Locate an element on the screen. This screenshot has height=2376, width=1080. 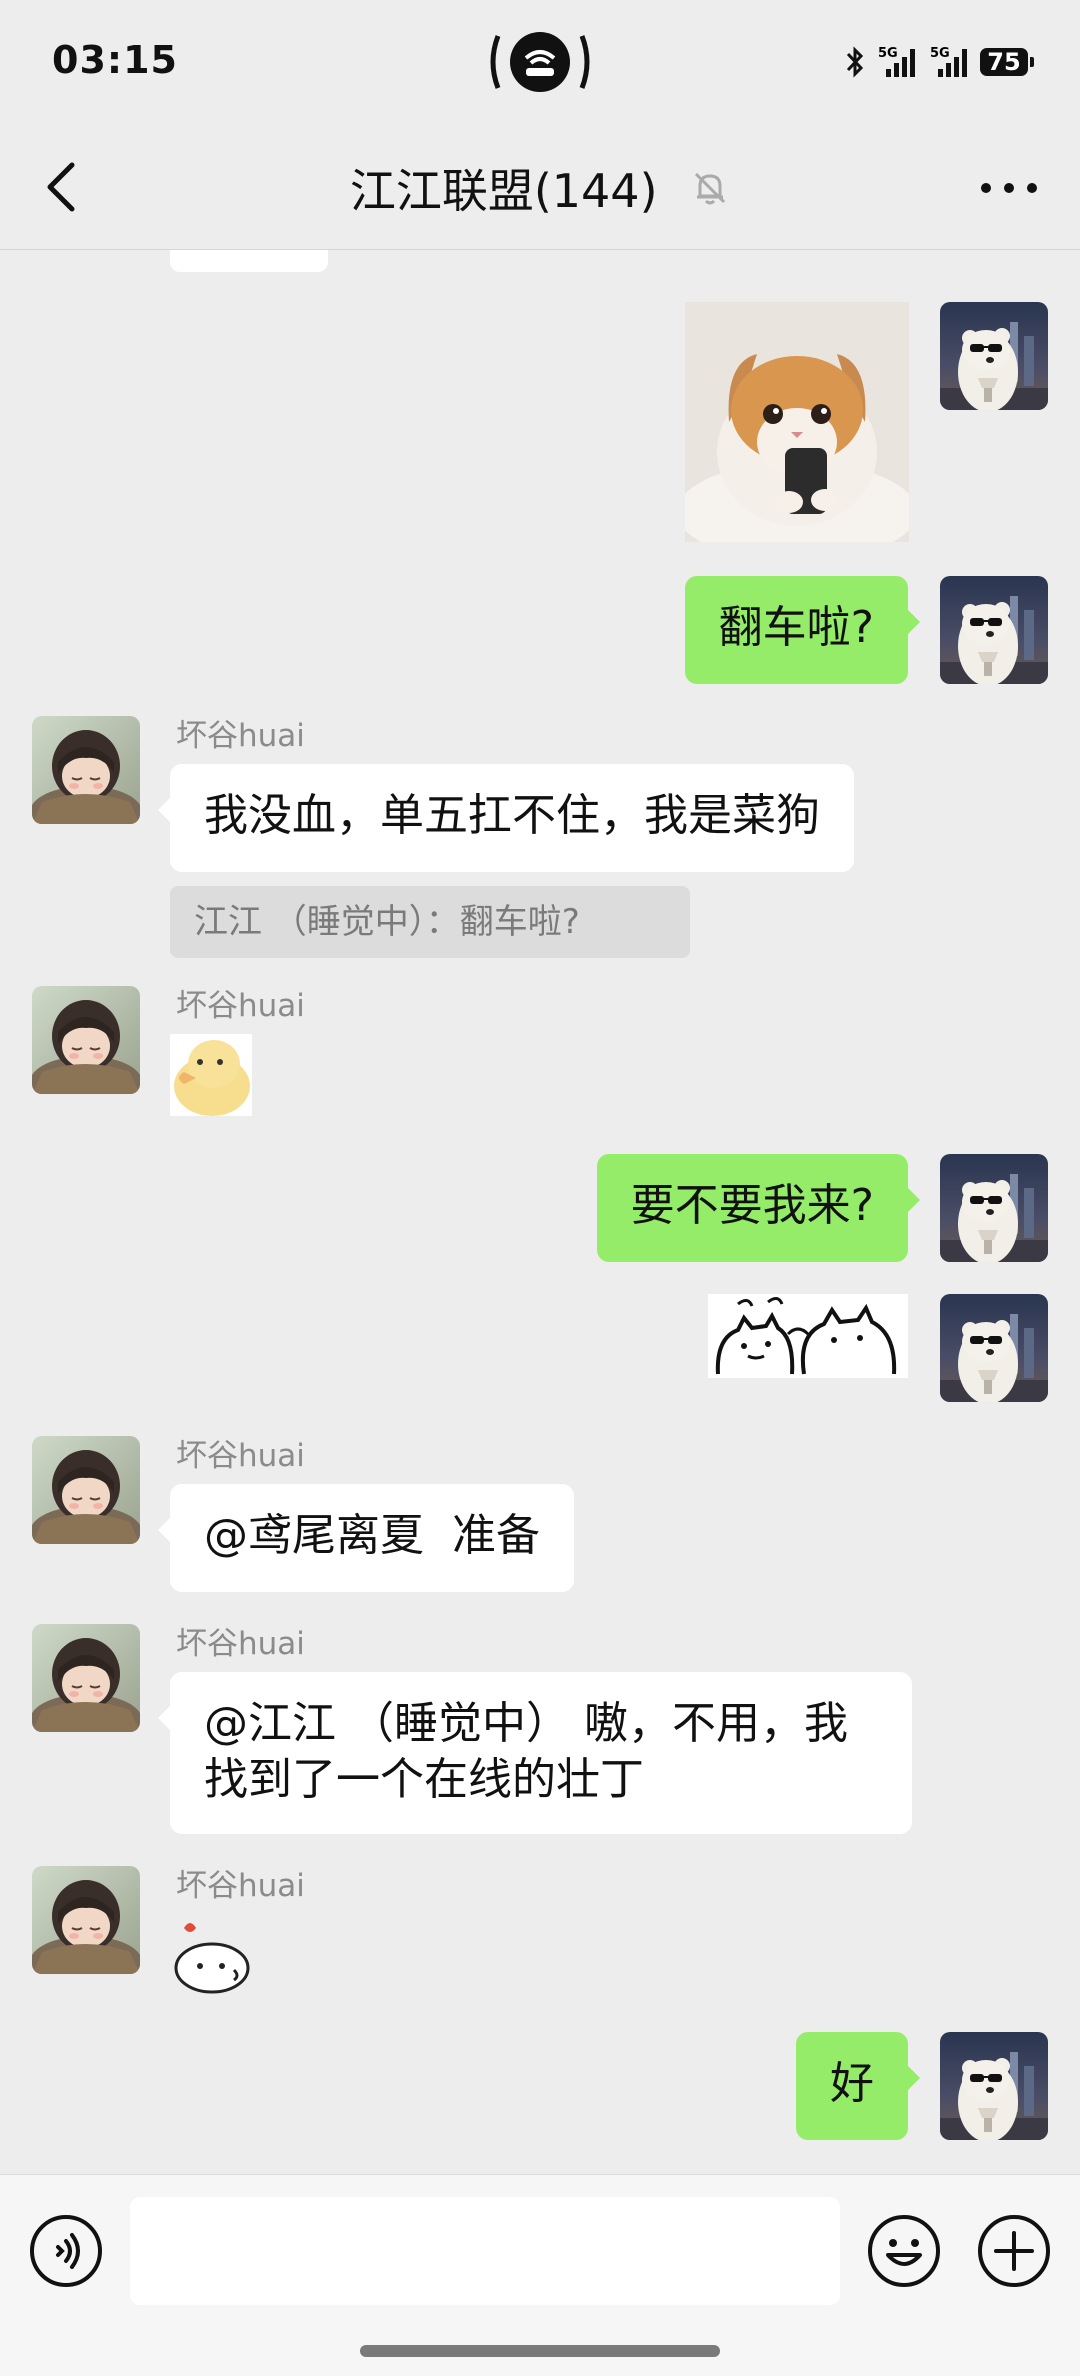
status-bar: 03:15 5G 5G 75 is located at coordinates (540, 62).